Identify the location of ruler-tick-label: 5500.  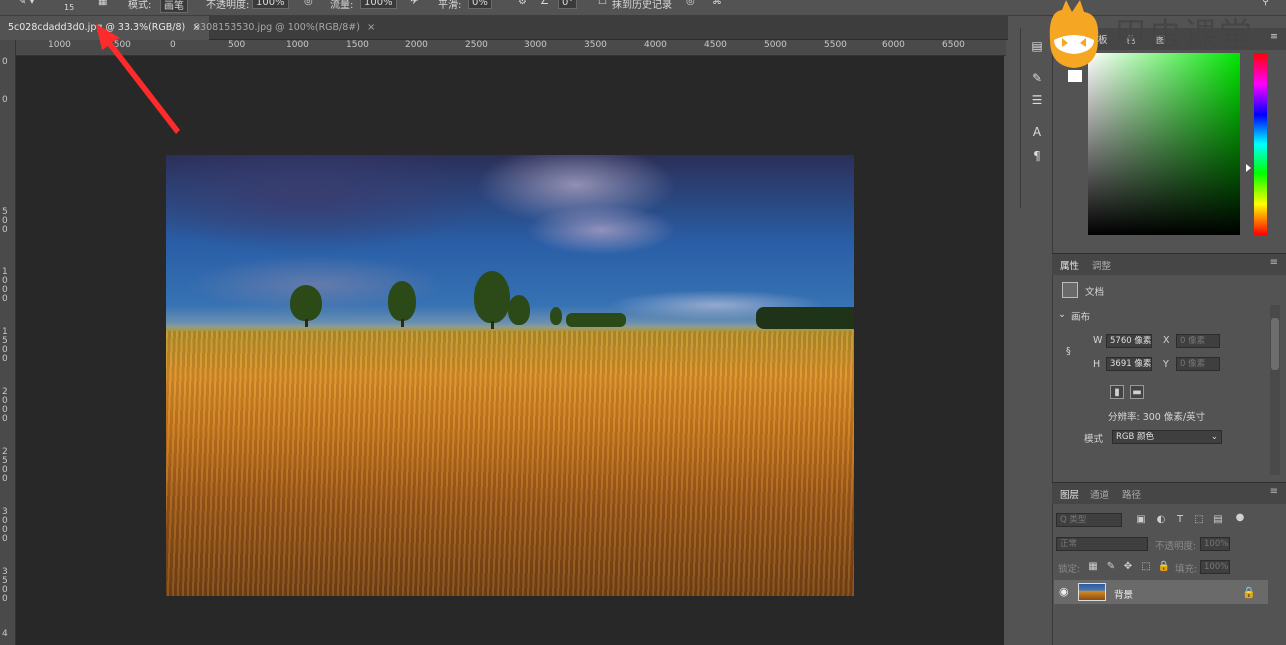
(835, 45).